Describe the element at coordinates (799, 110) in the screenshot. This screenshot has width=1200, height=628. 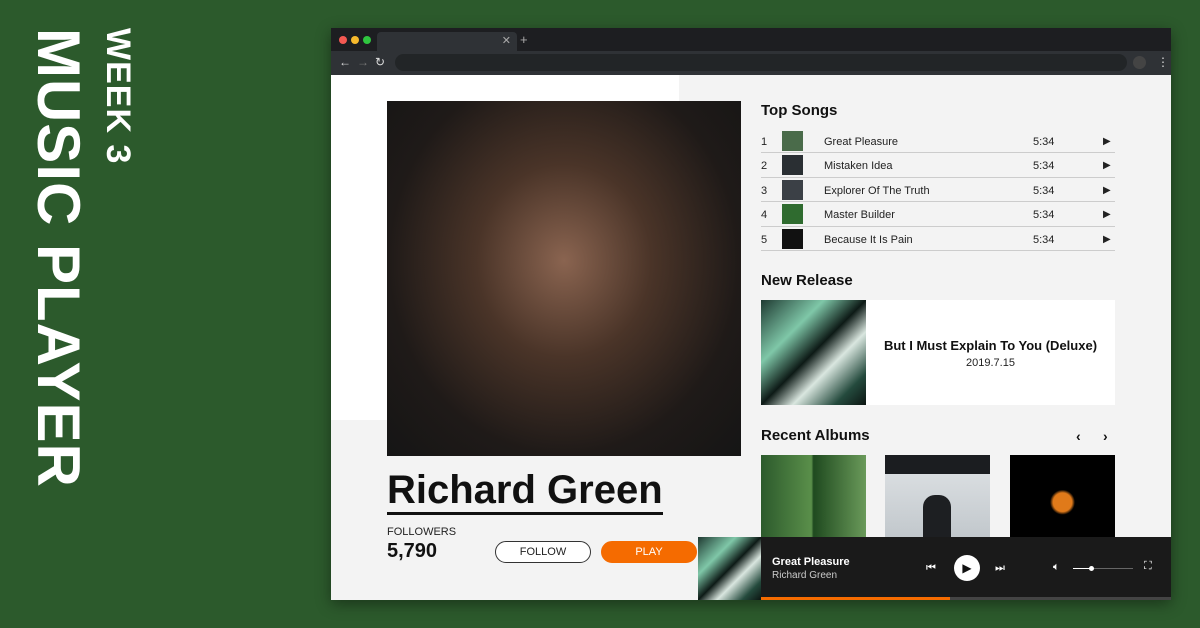
I see `top-songs-heading: Top Songs` at that location.